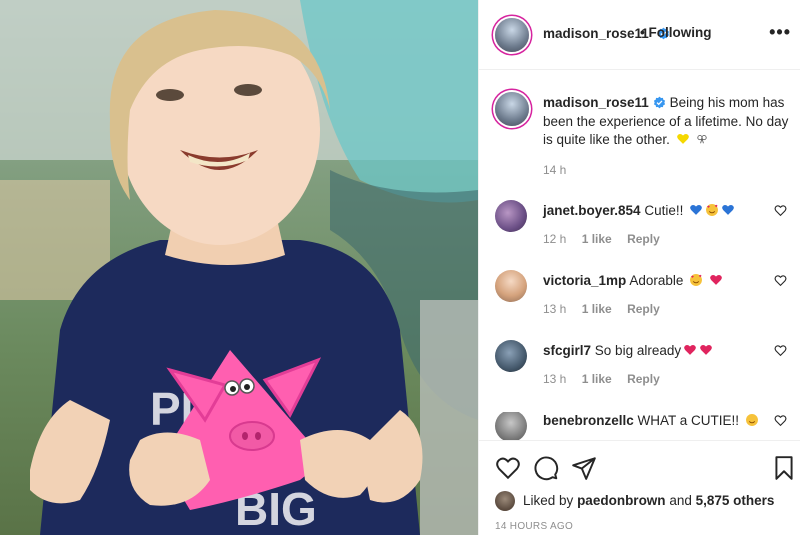 This screenshot has width=800, height=535. What do you see at coordinates (656, 280) in the screenshot?
I see `comment-text: Adorable` at bounding box center [656, 280].